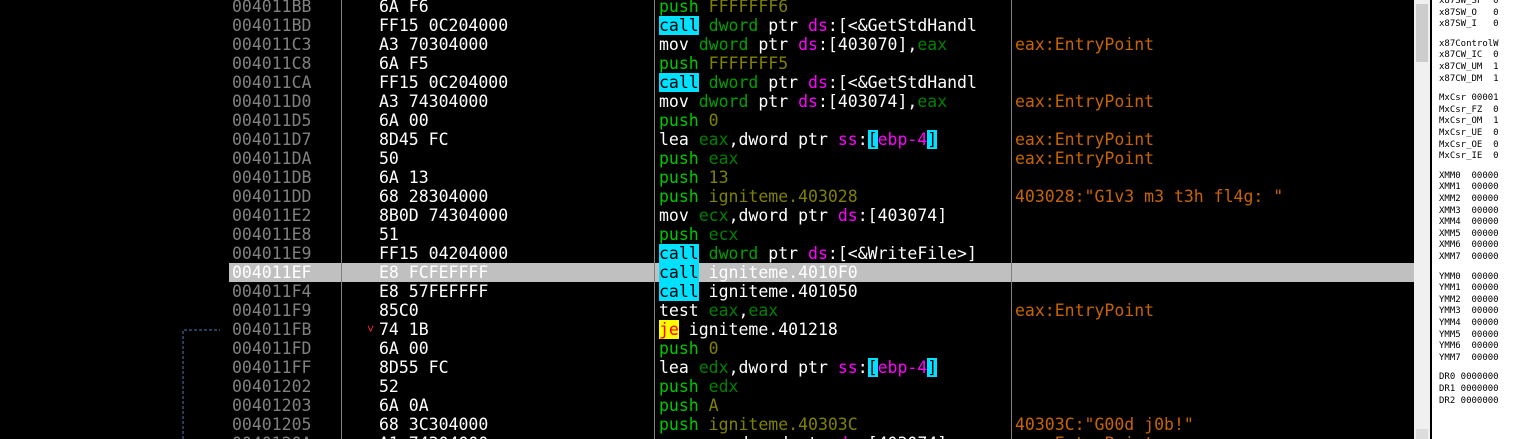  What do you see at coordinates (1469, 234) in the screenshot?
I see `register-line: XMM5 00000` at bounding box center [1469, 234].